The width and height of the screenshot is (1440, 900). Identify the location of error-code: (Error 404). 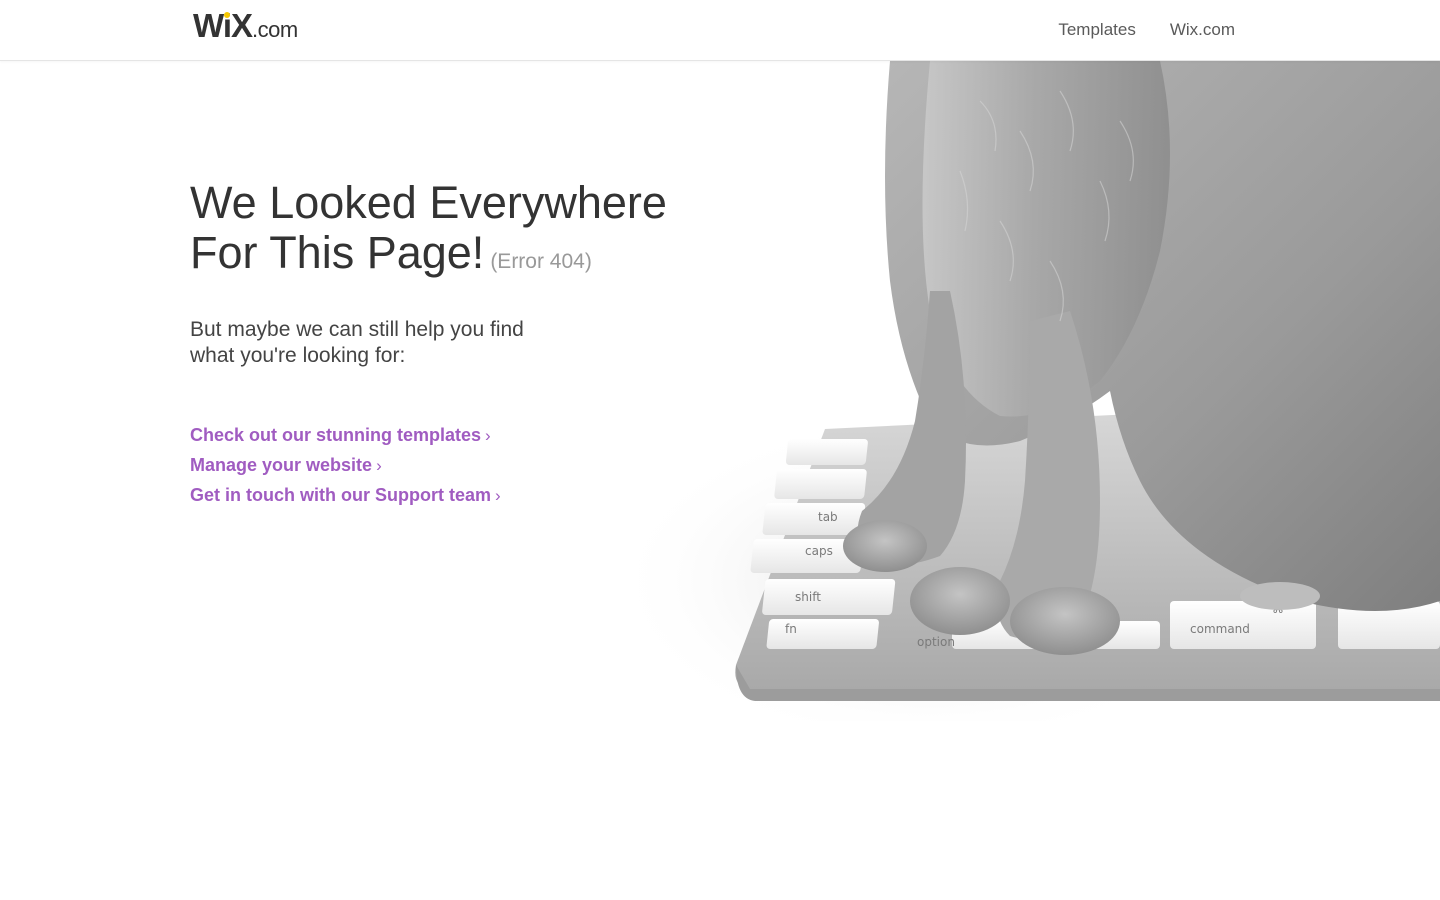
(541, 261).